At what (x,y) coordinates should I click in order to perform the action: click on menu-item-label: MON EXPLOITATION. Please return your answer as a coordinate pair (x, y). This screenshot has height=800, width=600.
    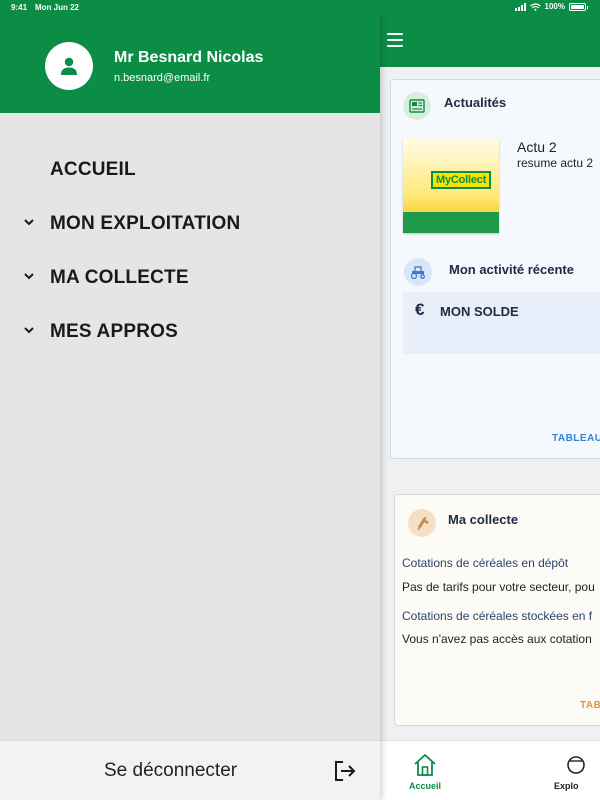
    Looking at the image, I should click on (145, 223).